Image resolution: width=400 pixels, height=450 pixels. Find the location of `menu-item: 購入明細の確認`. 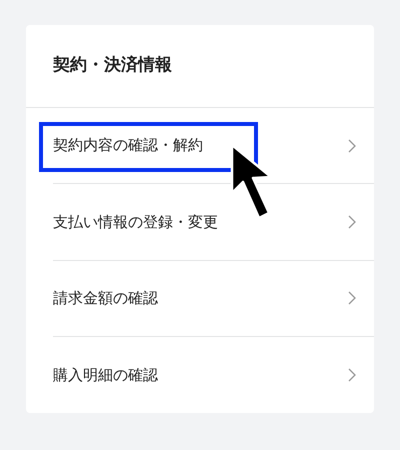

menu-item: 購入明細の確認 is located at coordinates (213, 374).